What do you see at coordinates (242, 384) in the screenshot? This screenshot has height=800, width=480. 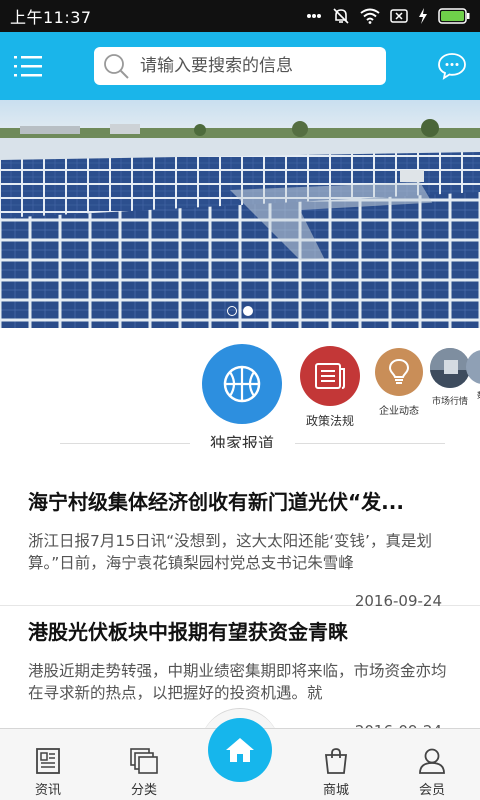 I see `basketball-icon` at bounding box center [242, 384].